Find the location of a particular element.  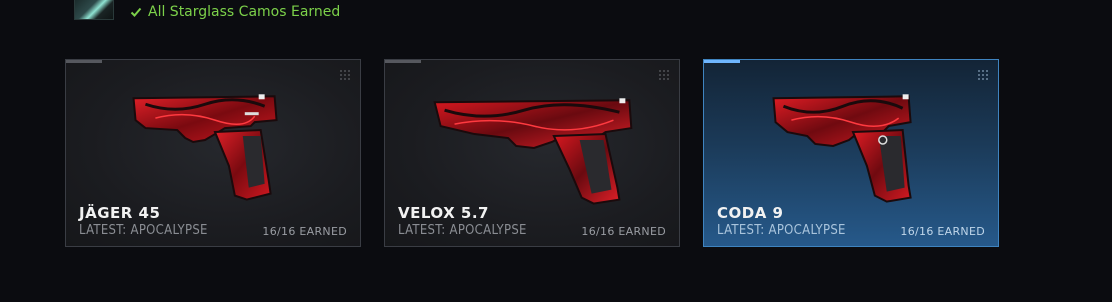

weapon-name: VELOX 5.7 is located at coordinates (443, 213).